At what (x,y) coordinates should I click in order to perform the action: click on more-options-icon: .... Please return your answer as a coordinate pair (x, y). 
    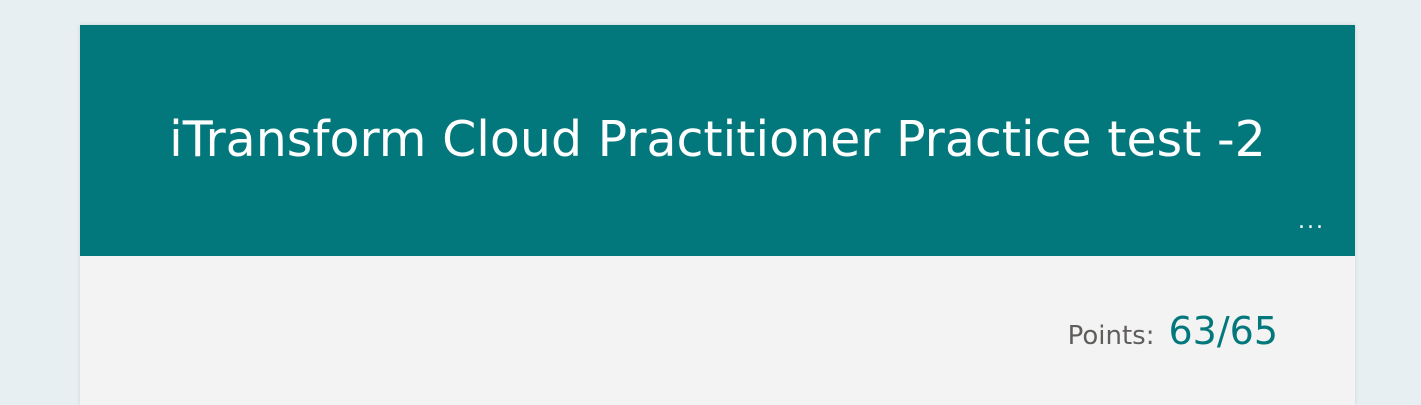
    Looking at the image, I should click on (1311, 222).